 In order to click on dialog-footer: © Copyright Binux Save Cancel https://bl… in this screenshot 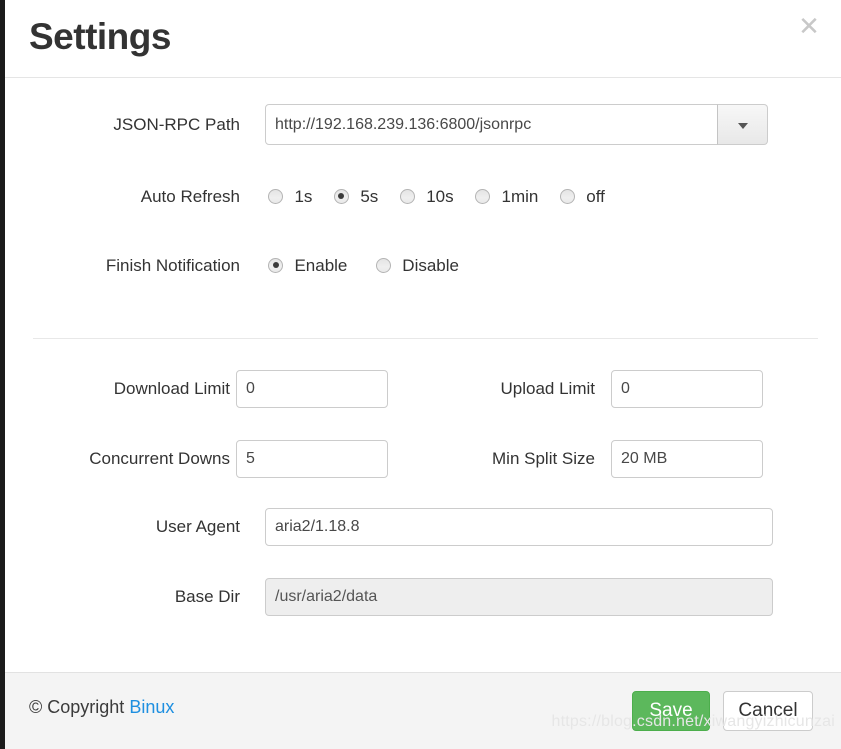, I will do `click(423, 710)`.